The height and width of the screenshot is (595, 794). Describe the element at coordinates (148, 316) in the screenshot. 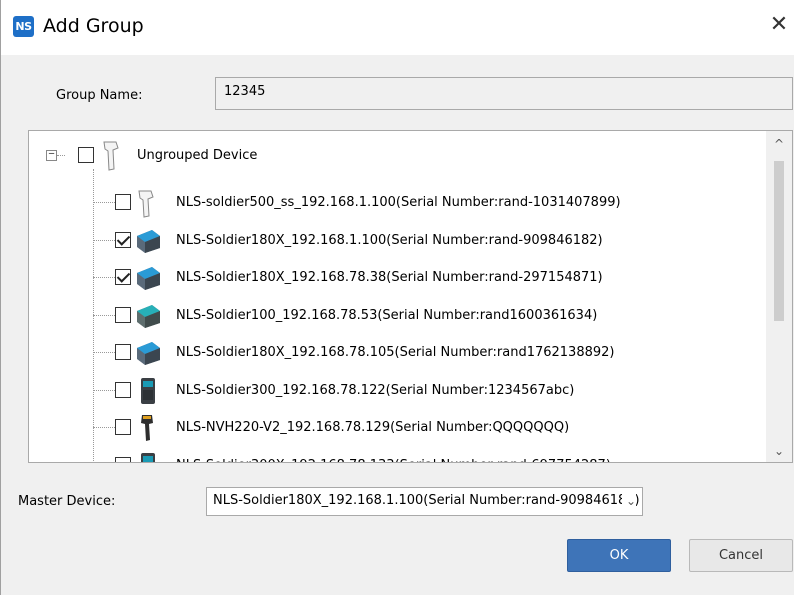

I see `fixed-scanner-teal-icon` at that location.